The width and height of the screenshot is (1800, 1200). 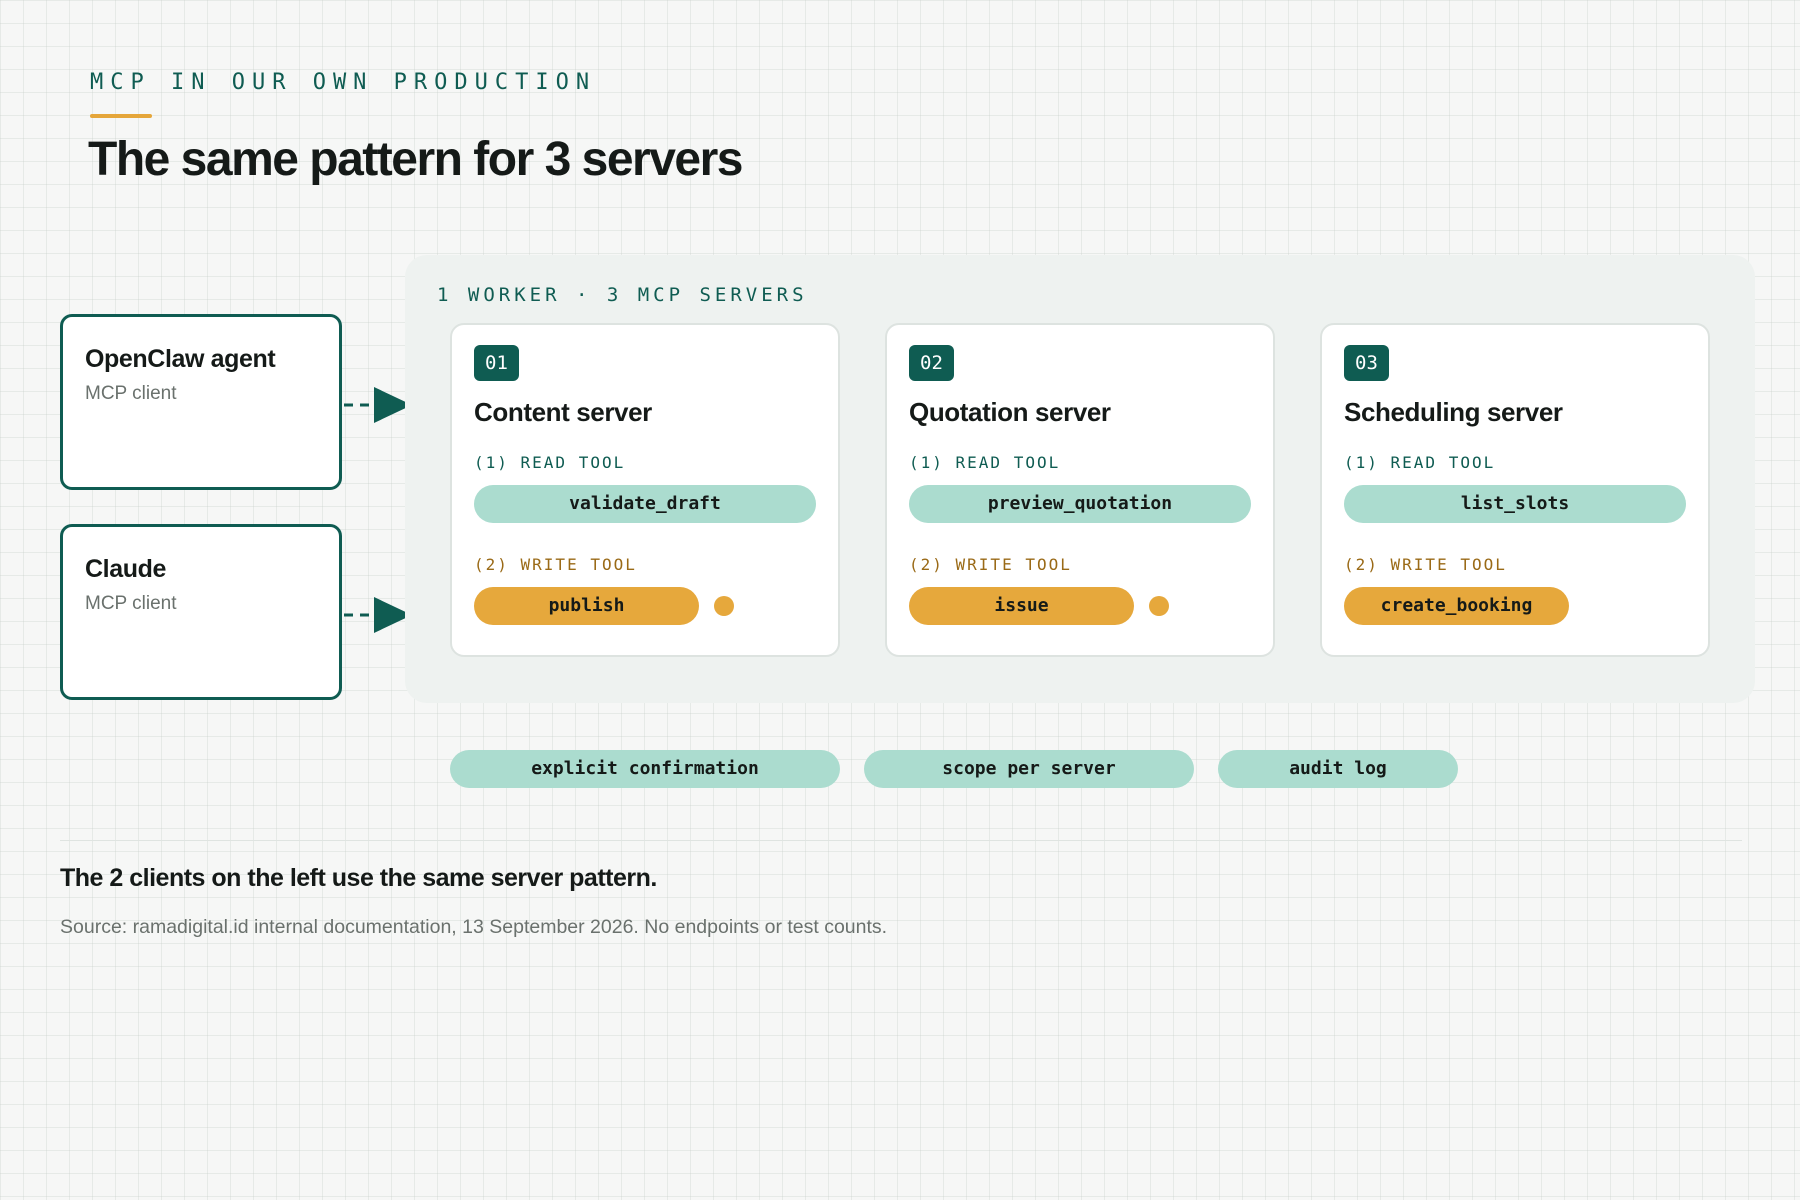 I want to click on write-tool-pill: issue, so click(x=1021, y=606).